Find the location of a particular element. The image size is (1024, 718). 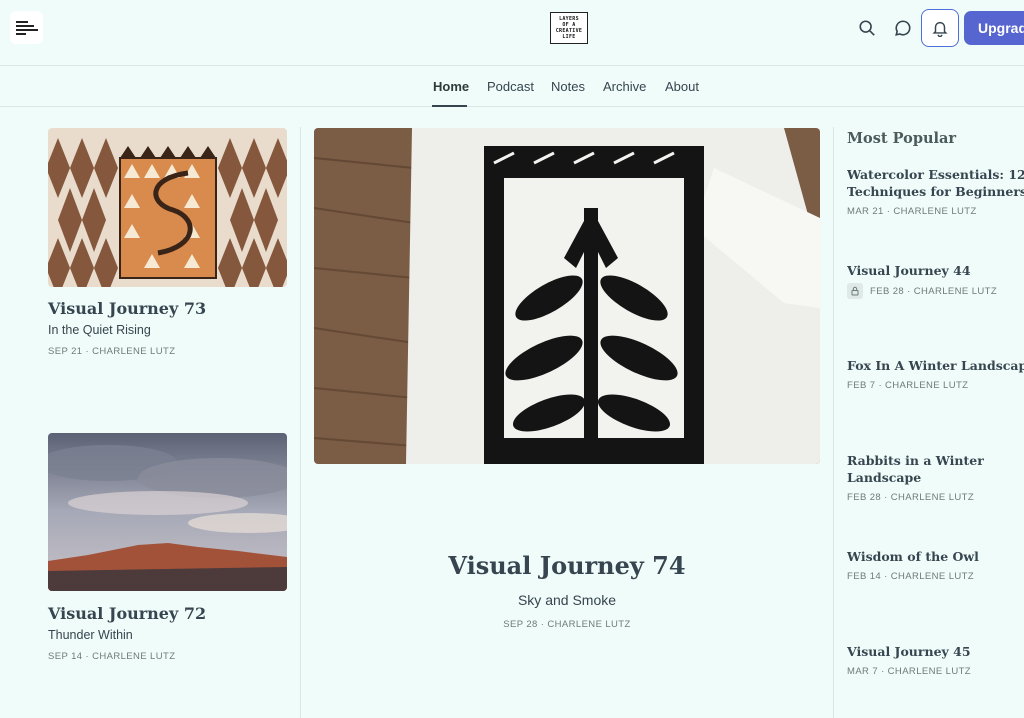

logo-mark is located at coordinates (26, 27).